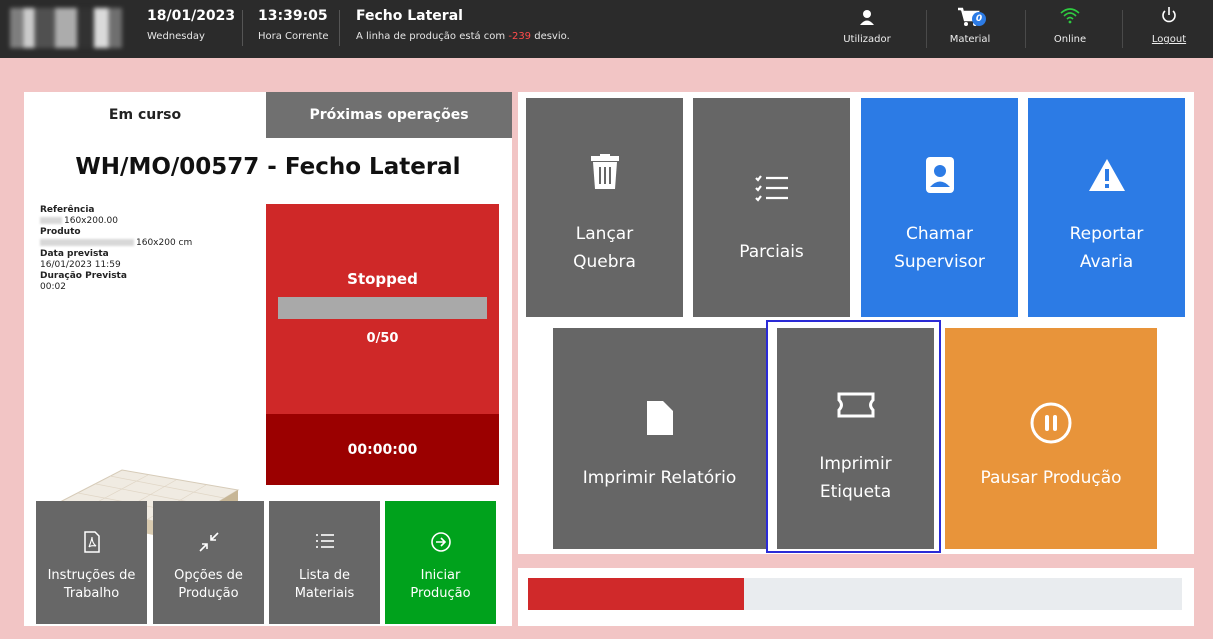 The width and height of the screenshot is (1213, 639). Describe the element at coordinates (1051, 478) in the screenshot. I see `tile-label: Pausar Produção` at that location.